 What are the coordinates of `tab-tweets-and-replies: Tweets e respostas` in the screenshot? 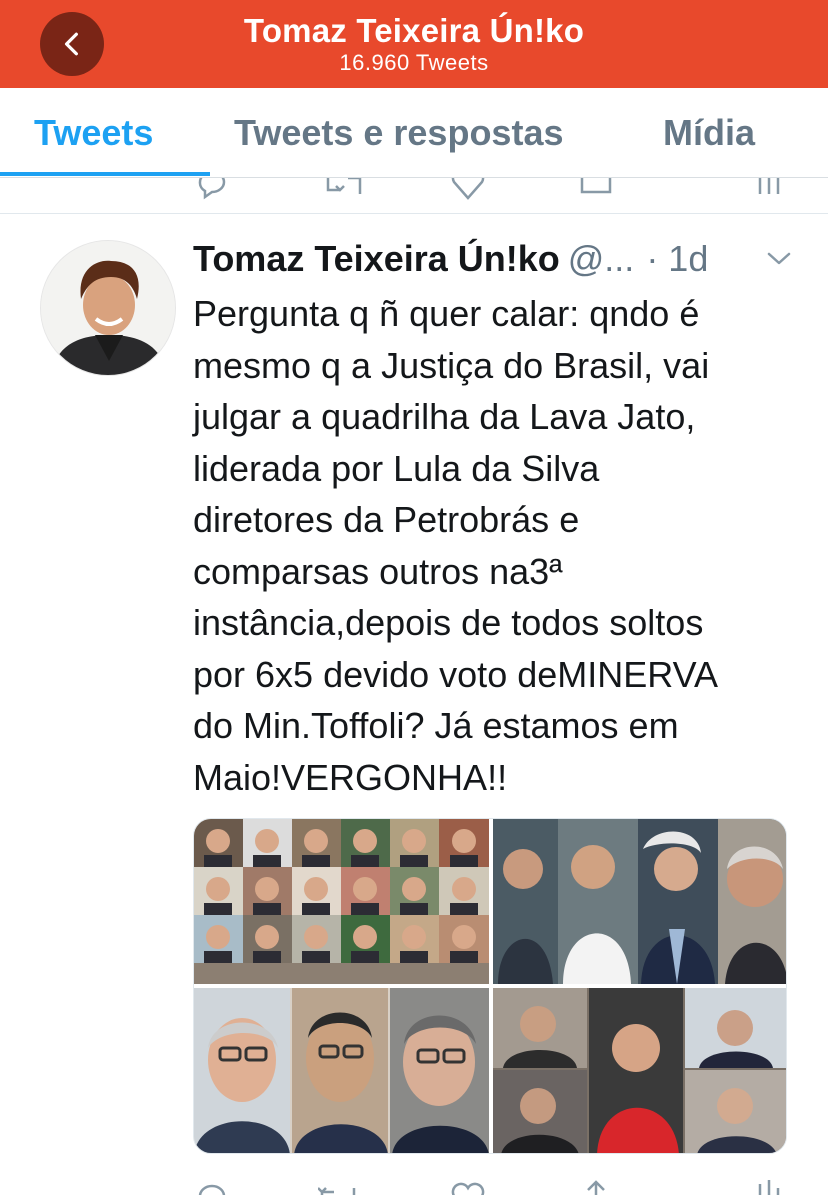 It's located at (398, 133).